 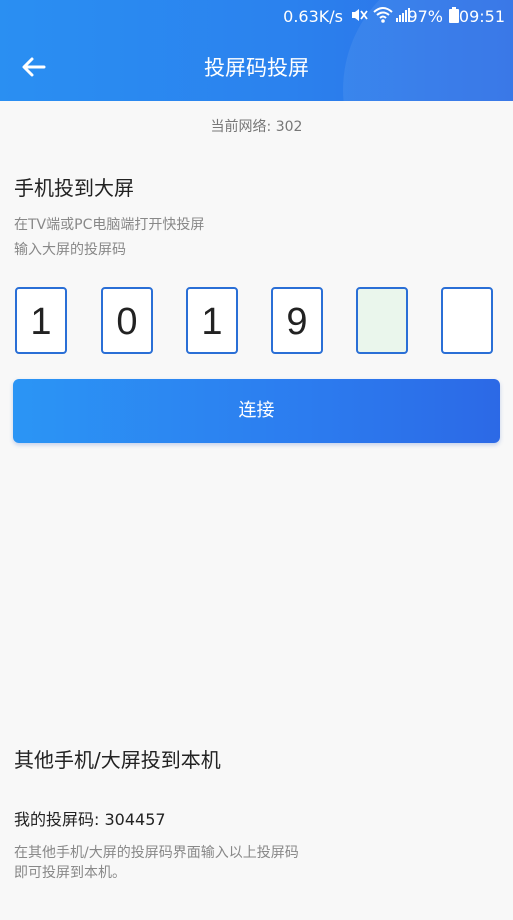 What do you see at coordinates (109, 238) in the screenshot?
I see `cast-to-screen-instructions: 在TV端或PC电脑端打开快投屏 输入大屏的投屏码` at bounding box center [109, 238].